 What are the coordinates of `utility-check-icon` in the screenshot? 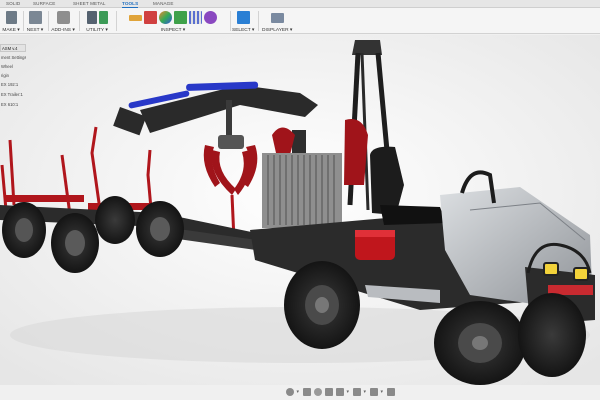 It's located at (103, 17).